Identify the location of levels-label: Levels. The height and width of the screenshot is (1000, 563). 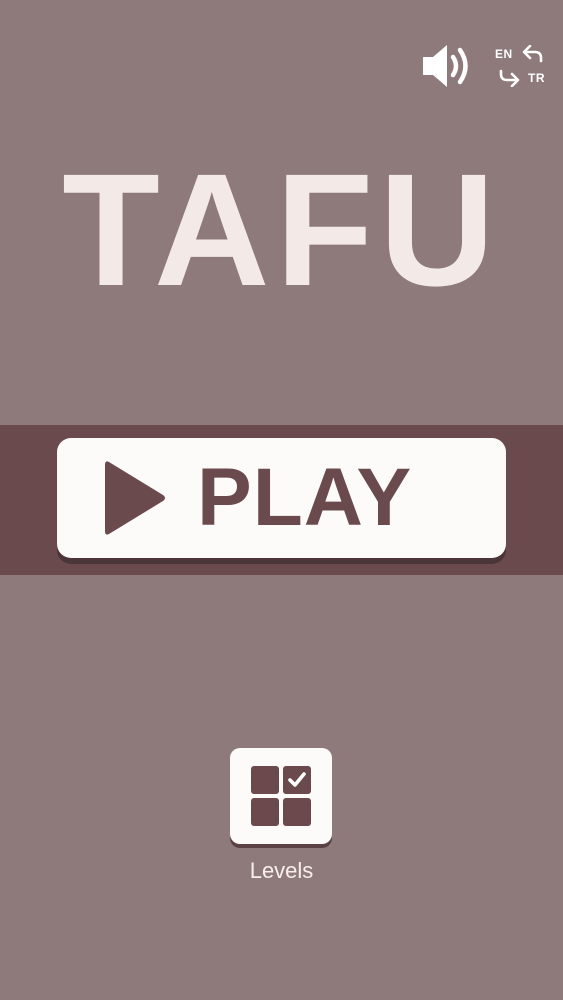
(281, 870).